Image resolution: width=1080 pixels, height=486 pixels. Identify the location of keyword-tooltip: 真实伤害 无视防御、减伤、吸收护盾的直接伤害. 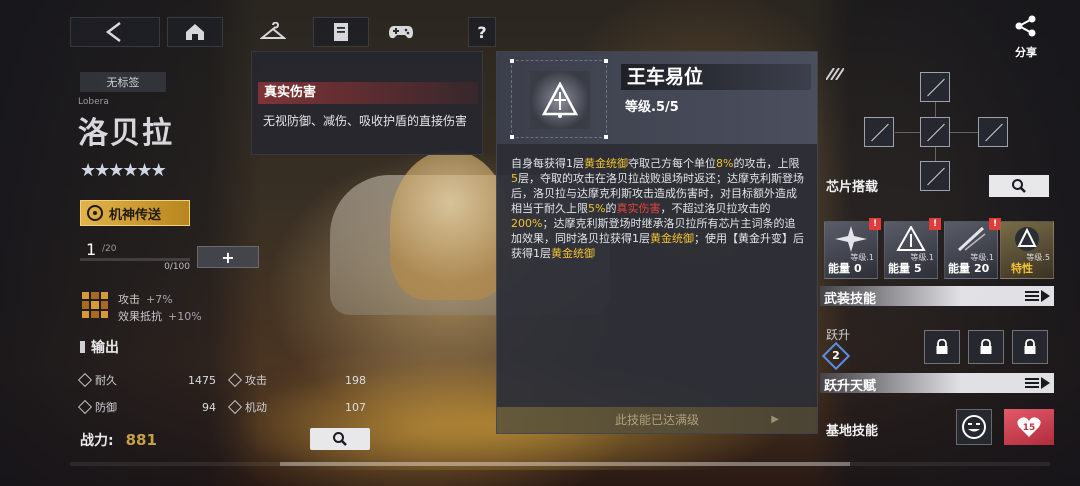
(367, 103).